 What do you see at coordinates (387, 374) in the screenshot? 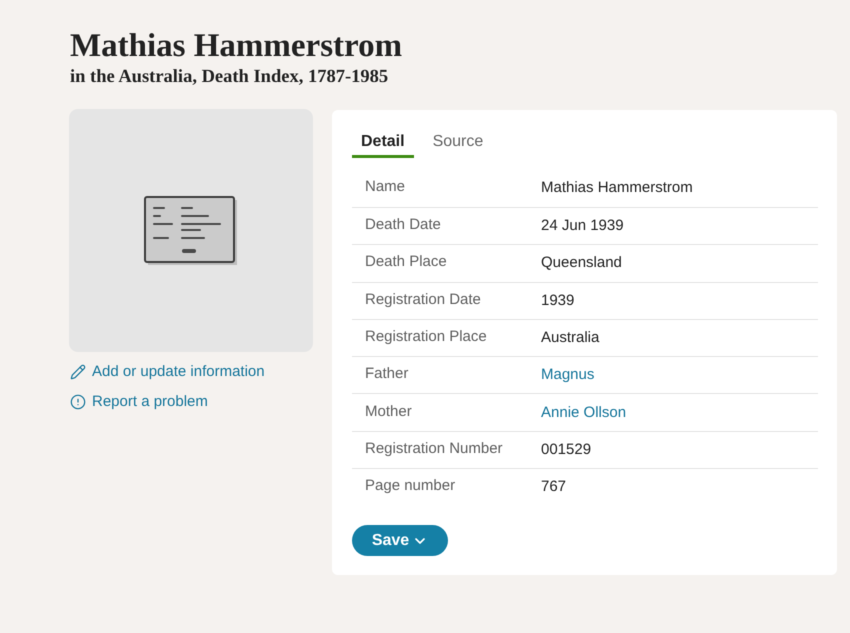
I see `field-label: Father` at bounding box center [387, 374].